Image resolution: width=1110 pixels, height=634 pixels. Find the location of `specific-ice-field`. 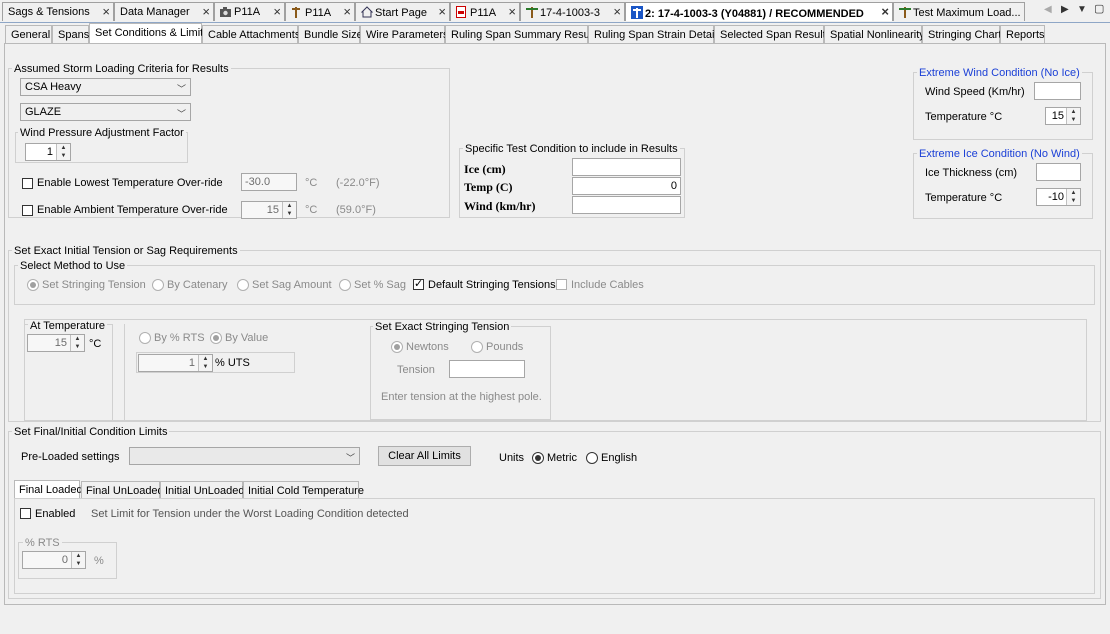

specific-ice-field is located at coordinates (626, 167).